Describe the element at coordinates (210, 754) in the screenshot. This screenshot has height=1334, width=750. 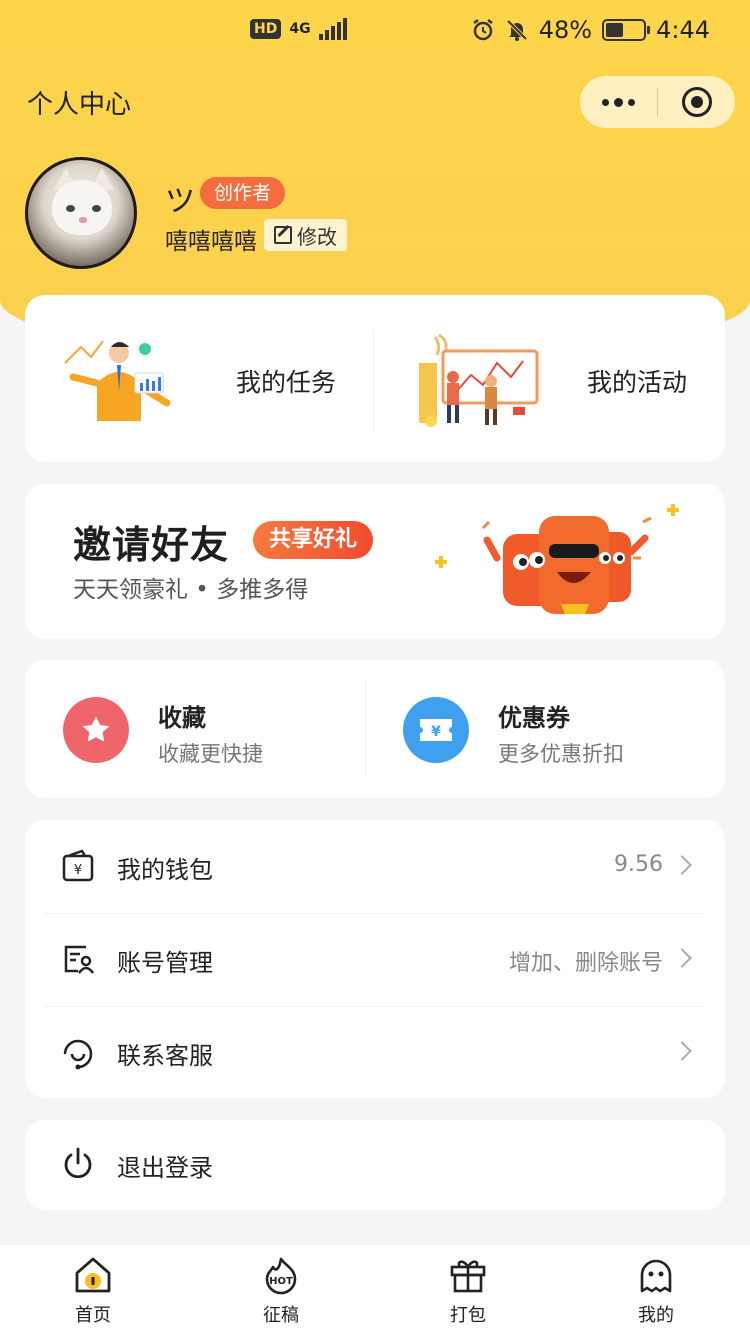
I see `favorites-subtitle: 收藏更快捷` at that location.